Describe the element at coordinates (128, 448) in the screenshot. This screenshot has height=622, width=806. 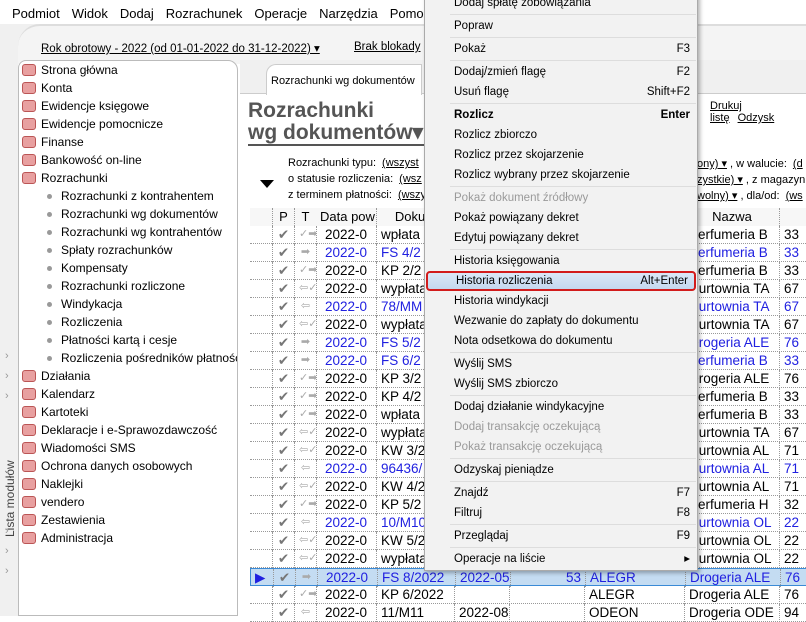
I see `sidebar-item: Wiadomości SMS` at that location.